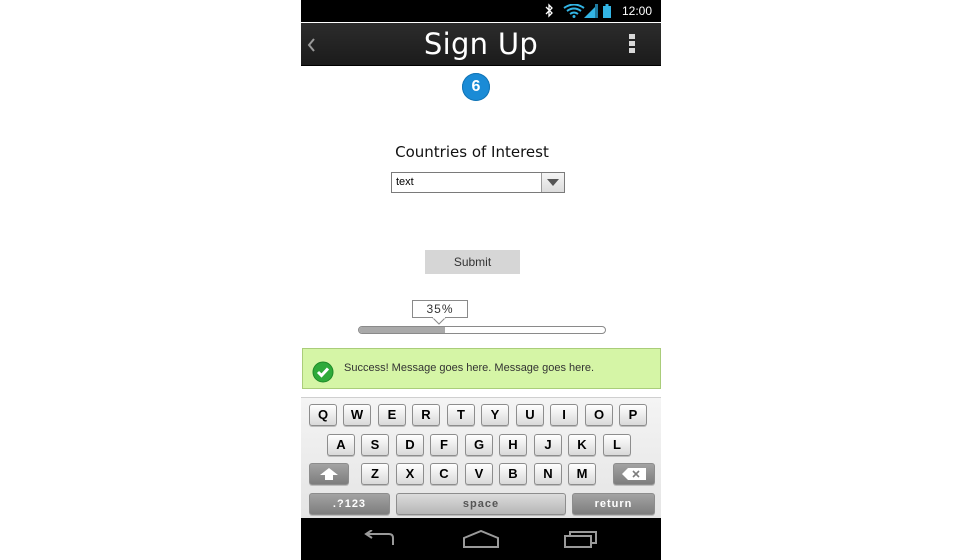 This screenshot has width=960, height=560. What do you see at coordinates (552, 182) in the screenshot?
I see `dropdown-arrow-icon` at bounding box center [552, 182].